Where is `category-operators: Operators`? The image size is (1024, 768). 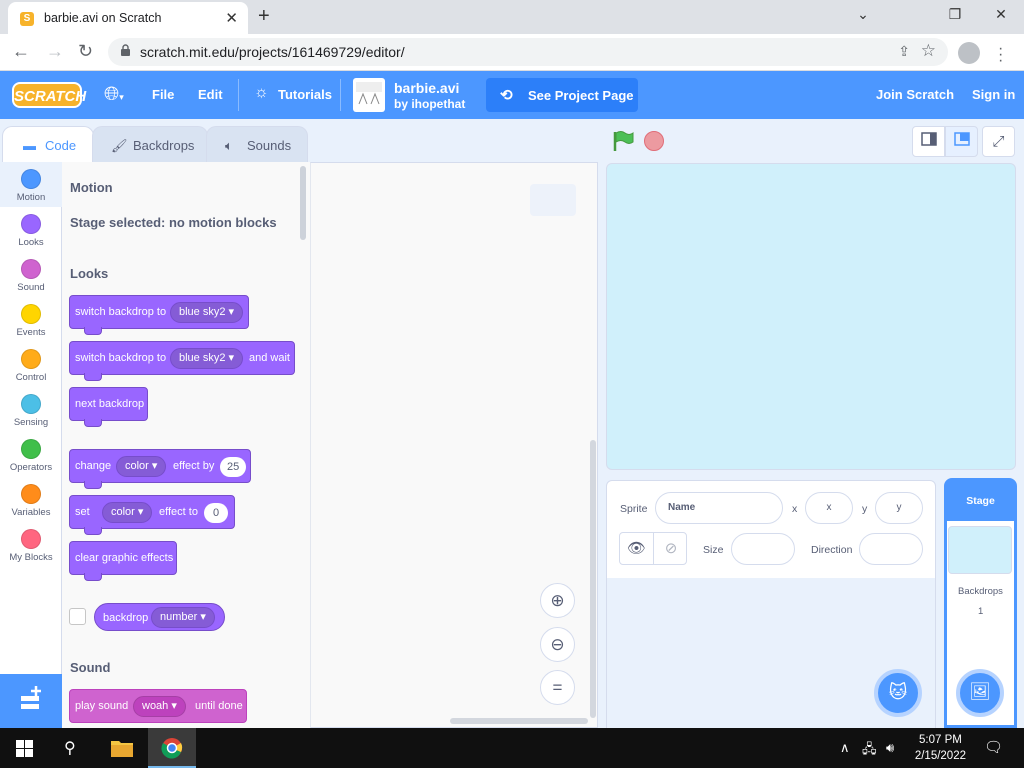 category-operators: Operators is located at coordinates (31, 454).